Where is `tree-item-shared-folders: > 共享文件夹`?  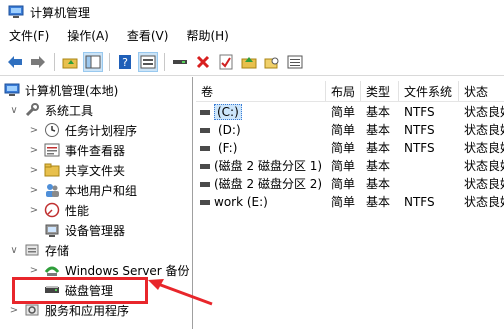
tree-item-shared-folders: > 共享文件夹 is located at coordinates (76, 170).